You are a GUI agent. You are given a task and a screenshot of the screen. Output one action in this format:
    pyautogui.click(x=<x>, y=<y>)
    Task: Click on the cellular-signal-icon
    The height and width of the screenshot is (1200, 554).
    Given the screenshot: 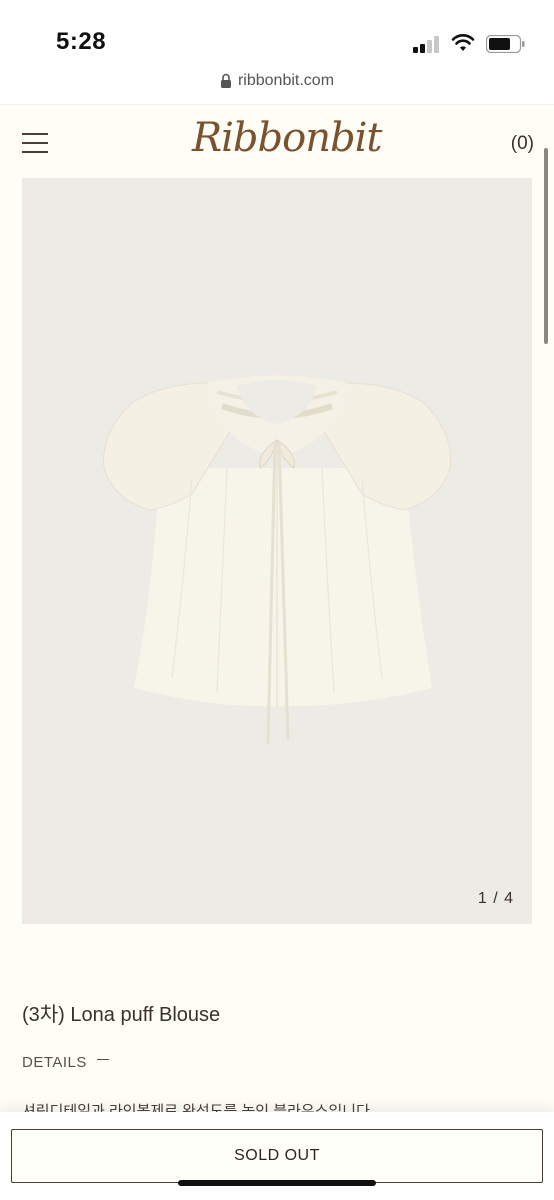 What is the action you would take?
    pyautogui.click(x=427, y=44)
    